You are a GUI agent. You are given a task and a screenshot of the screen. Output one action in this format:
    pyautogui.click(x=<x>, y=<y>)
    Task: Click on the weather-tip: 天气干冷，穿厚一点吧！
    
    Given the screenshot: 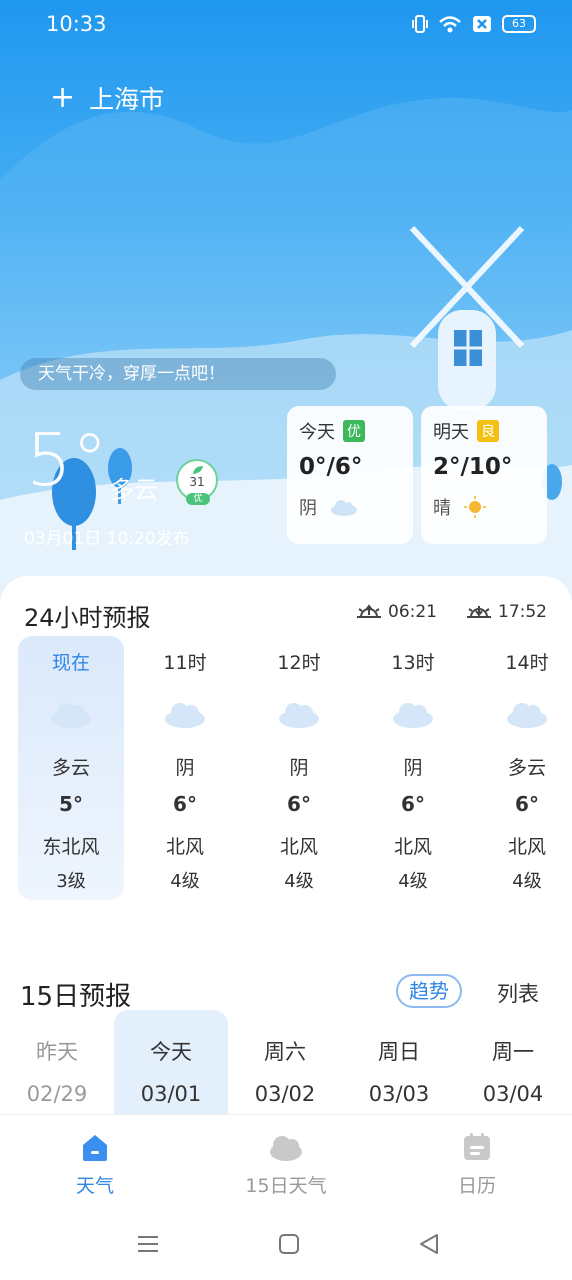 What is the action you would take?
    pyautogui.click(x=178, y=374)
    